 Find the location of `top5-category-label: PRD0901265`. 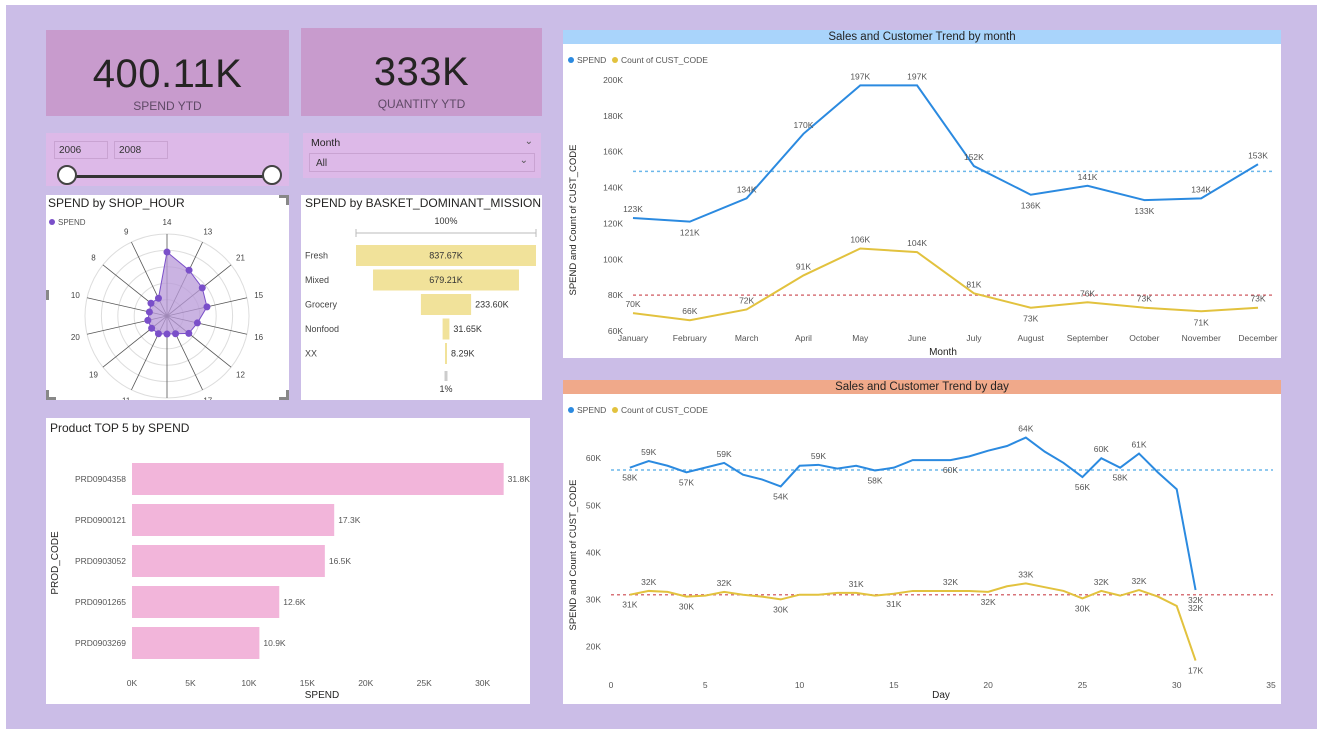

top5-category-label: PRD0901265 is located at coordinates (100, 602).